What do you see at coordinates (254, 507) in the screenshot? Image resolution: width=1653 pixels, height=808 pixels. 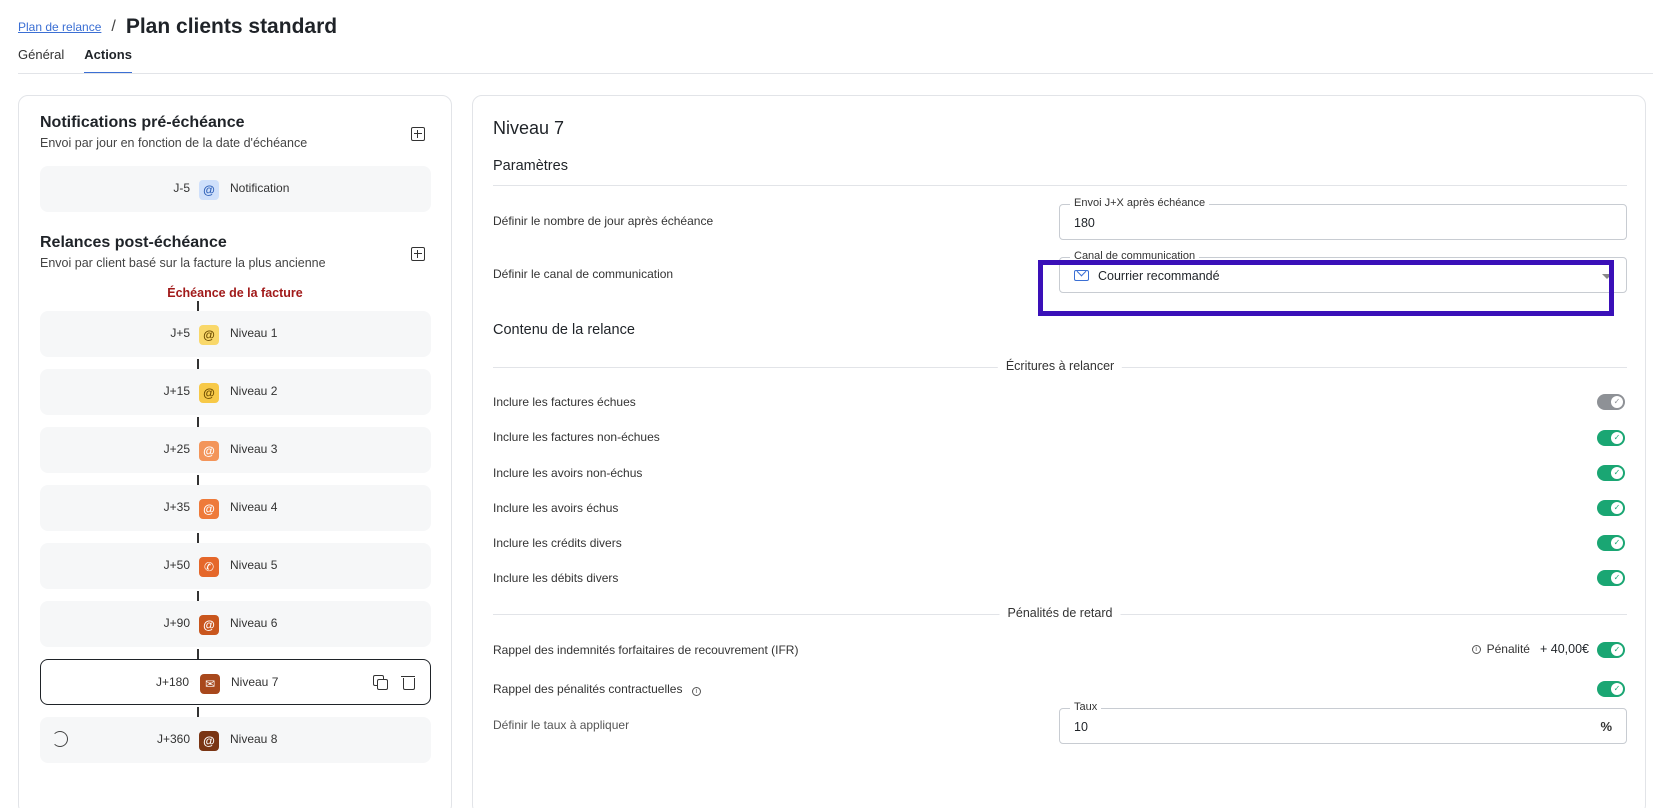 I see `step-label: Niveau 4` at bounding box center [254, 507].